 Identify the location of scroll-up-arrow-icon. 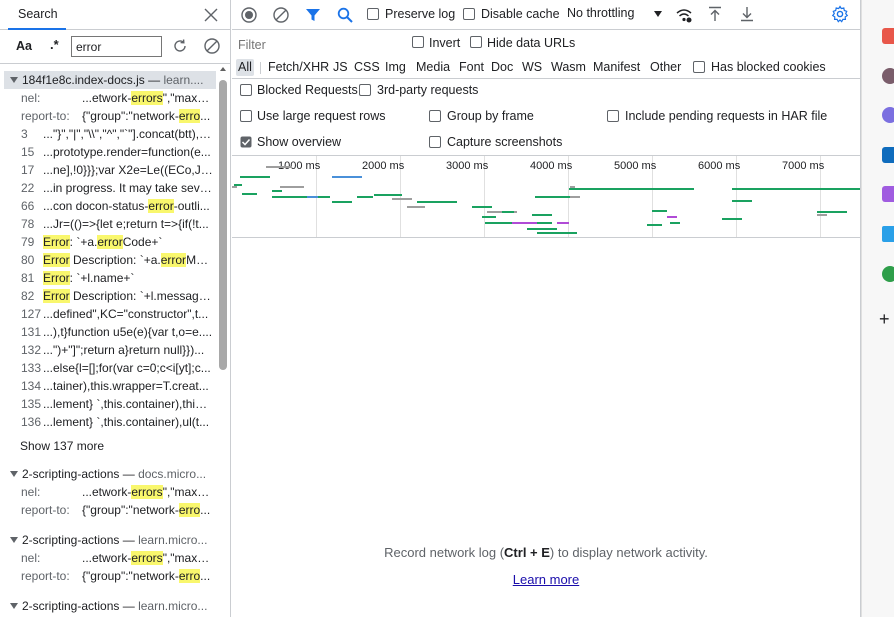
(223, 69).